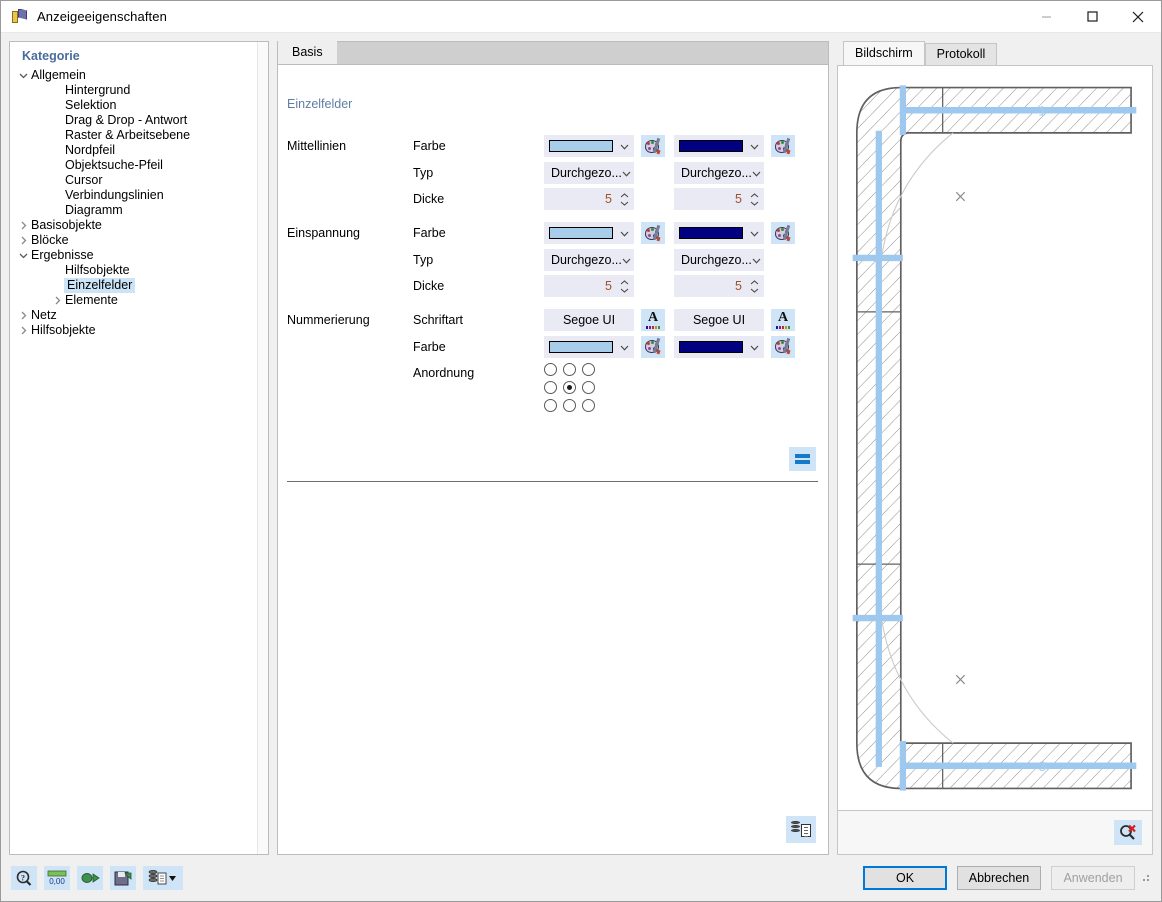  Describe the element at coordinates (114, 165) in the screenshot. I see `sidebar-item-label: Objektsuche-Pfeil` at that location.